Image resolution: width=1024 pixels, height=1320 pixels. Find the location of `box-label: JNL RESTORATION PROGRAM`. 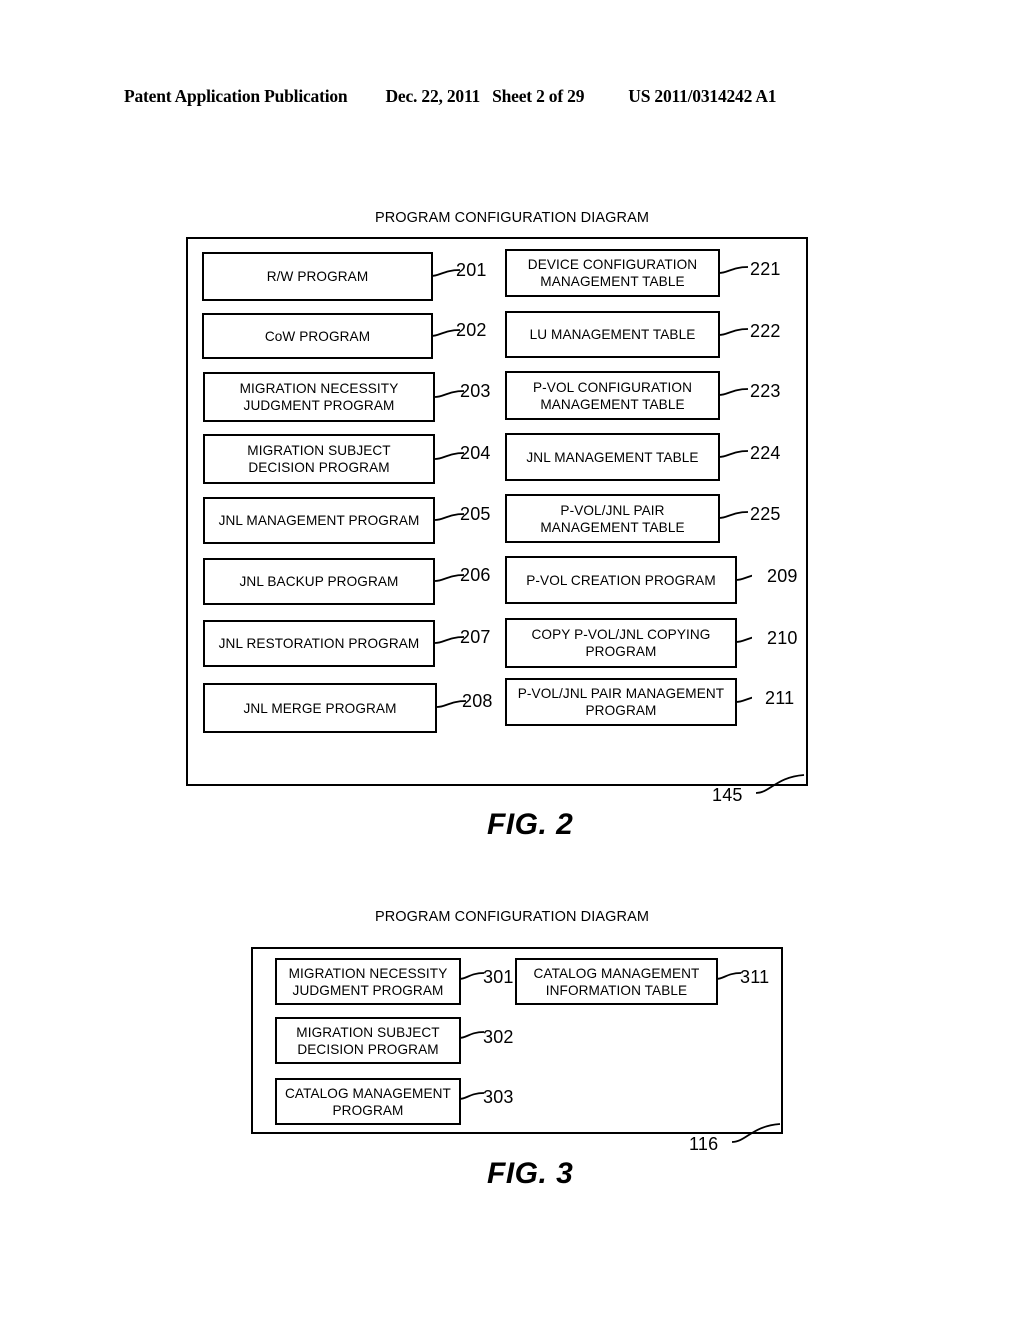

box-label: JNL RESTORATION PROGRAM is located at coordinates (319, 643).